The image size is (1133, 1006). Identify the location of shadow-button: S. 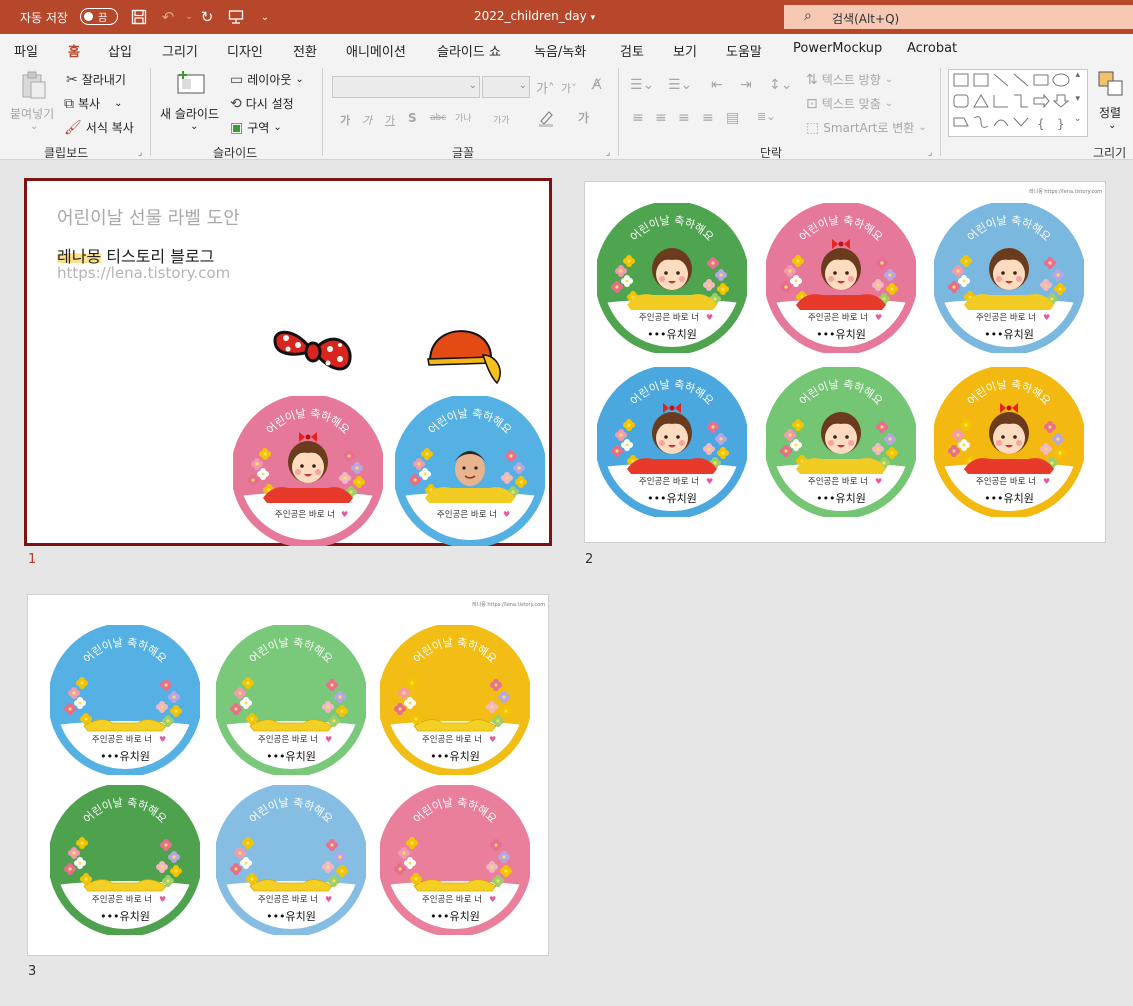
(412, 118).